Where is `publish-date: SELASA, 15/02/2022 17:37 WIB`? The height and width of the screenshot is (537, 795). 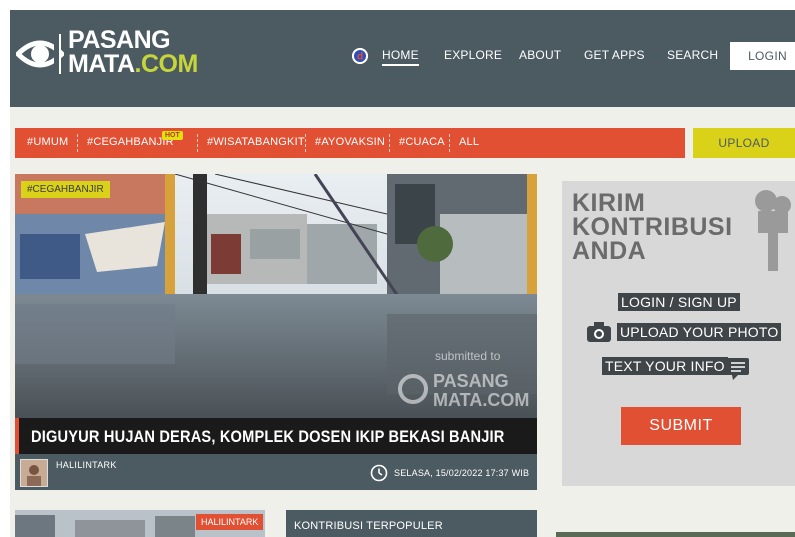
publish-date: SELASA, 15/02/2022 17:37 WIB is located at coordinates (462, 473).